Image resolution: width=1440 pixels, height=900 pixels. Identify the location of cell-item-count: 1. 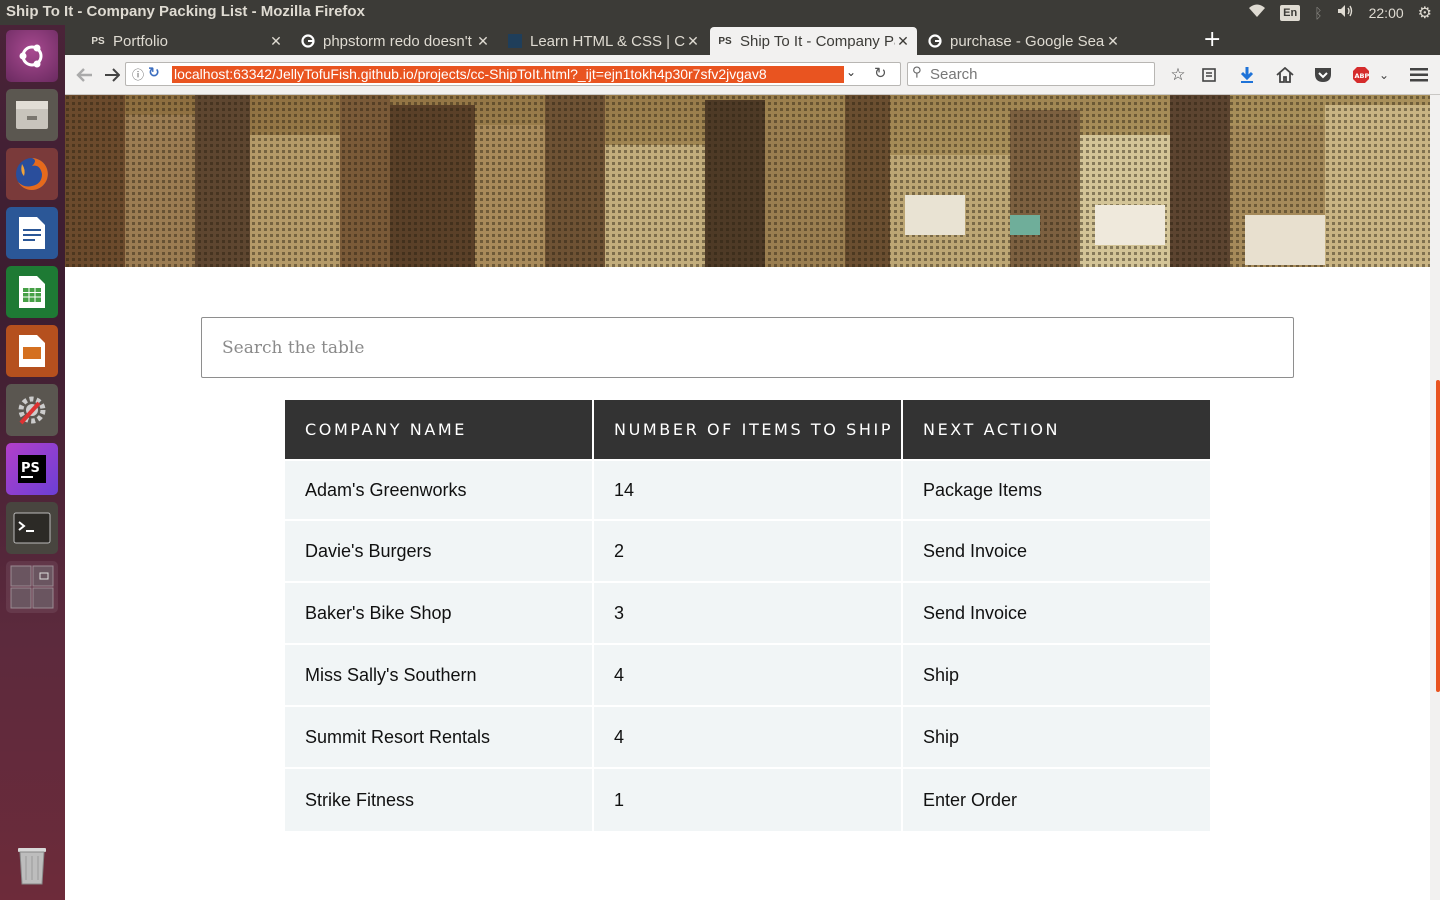
(748, 800).